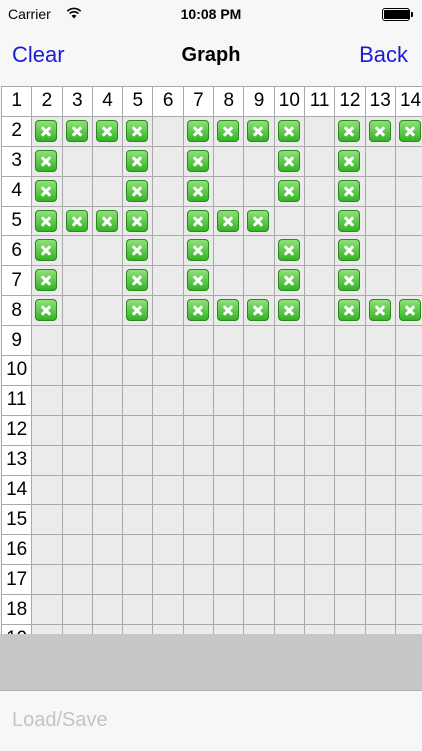 The width and height of the screenshot is (422, 751). What do you see at coordinates (60, 720) in the screenshot?
I see `load-save-button: Load/Save` at bounding box center [60, 720].